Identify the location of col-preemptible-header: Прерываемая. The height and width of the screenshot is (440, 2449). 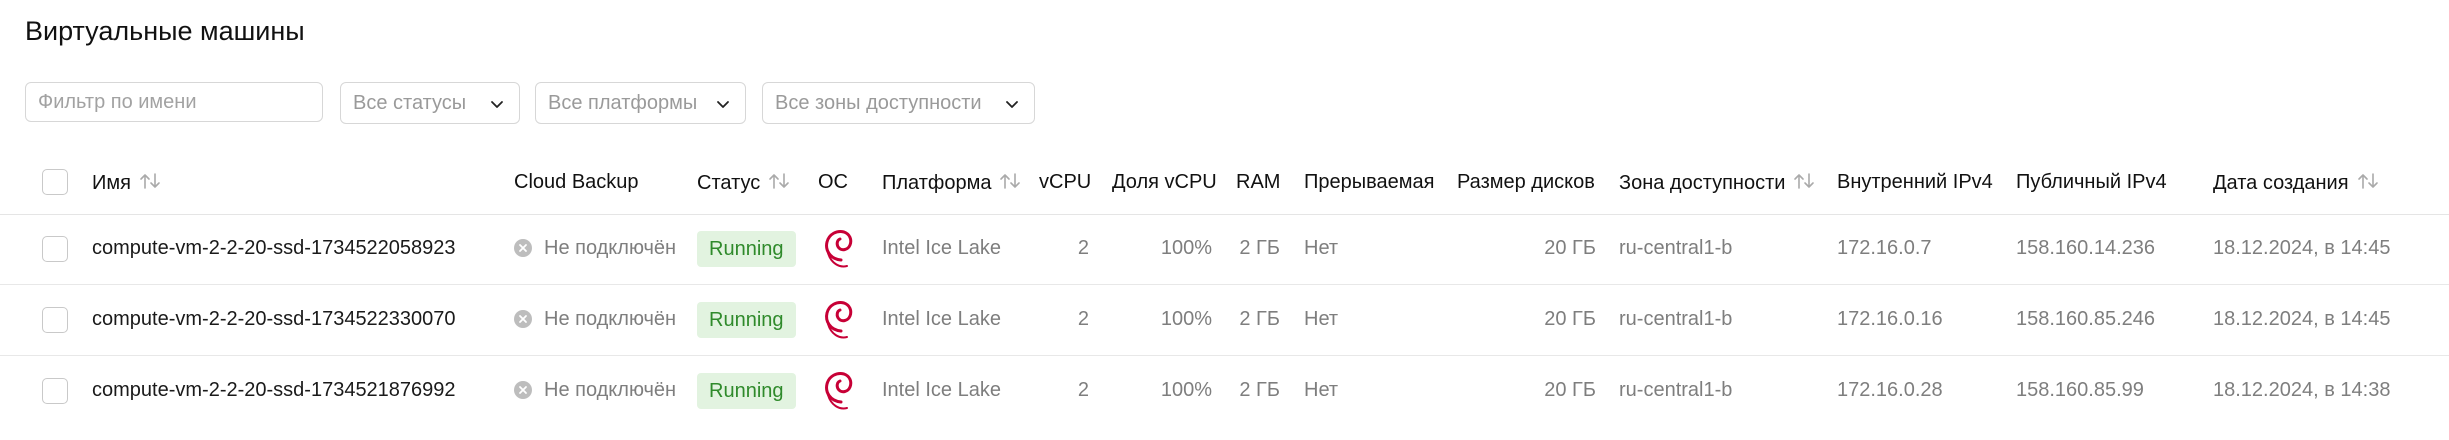
(1369, 182).